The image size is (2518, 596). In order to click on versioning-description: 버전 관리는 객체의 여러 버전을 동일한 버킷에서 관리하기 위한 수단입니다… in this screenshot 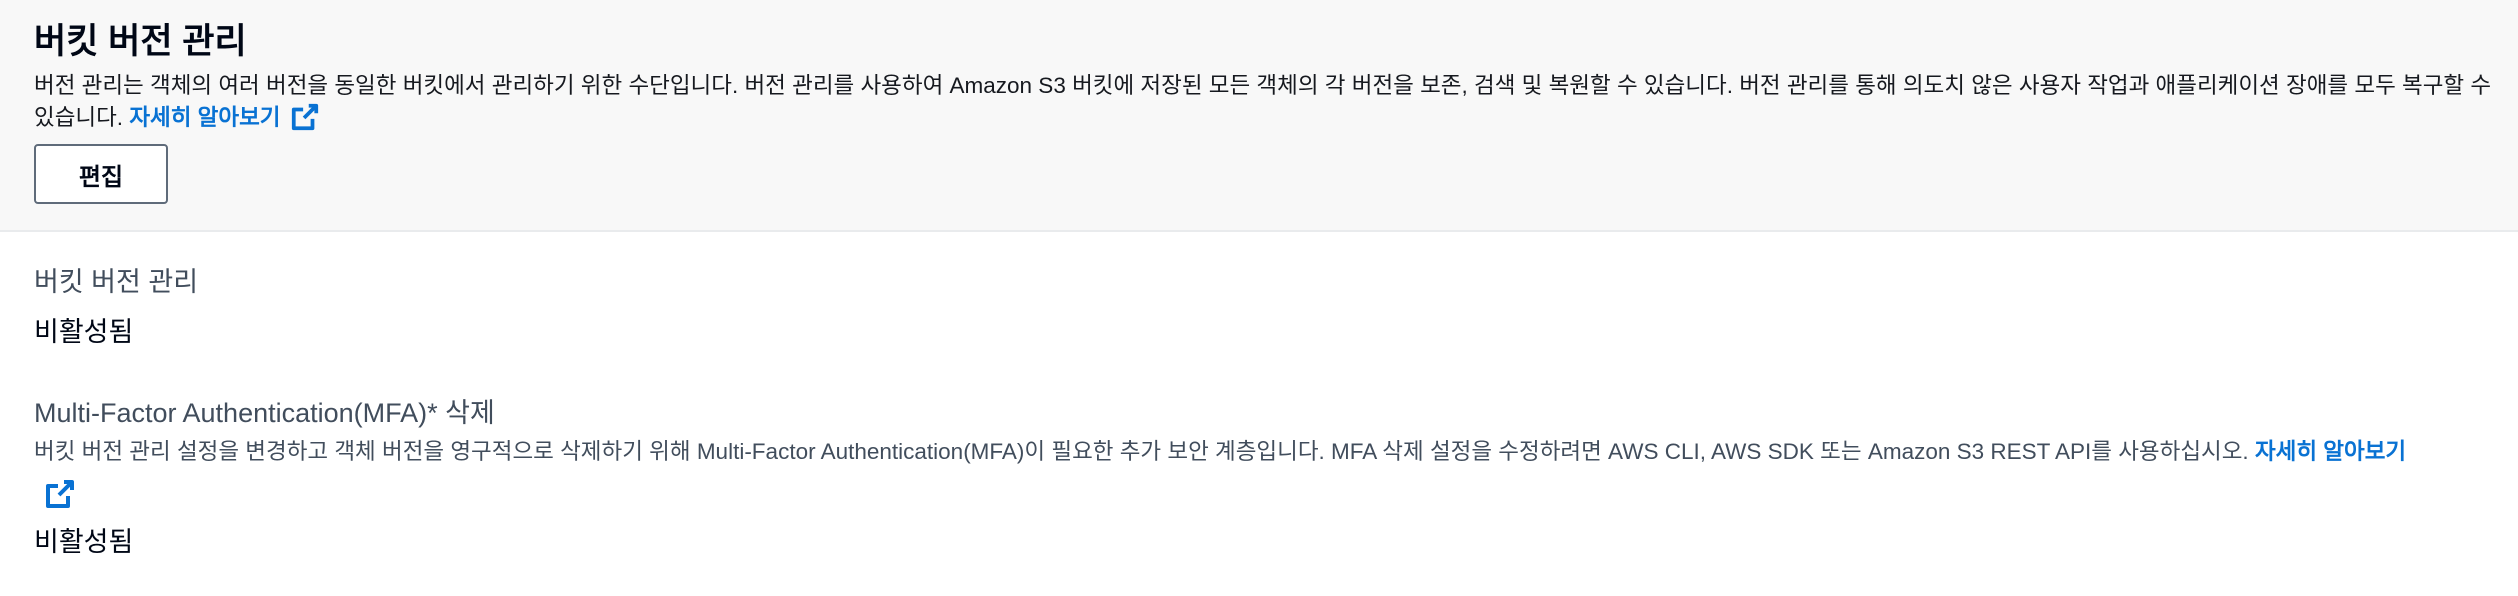, I will do `click(1264, 102)`.